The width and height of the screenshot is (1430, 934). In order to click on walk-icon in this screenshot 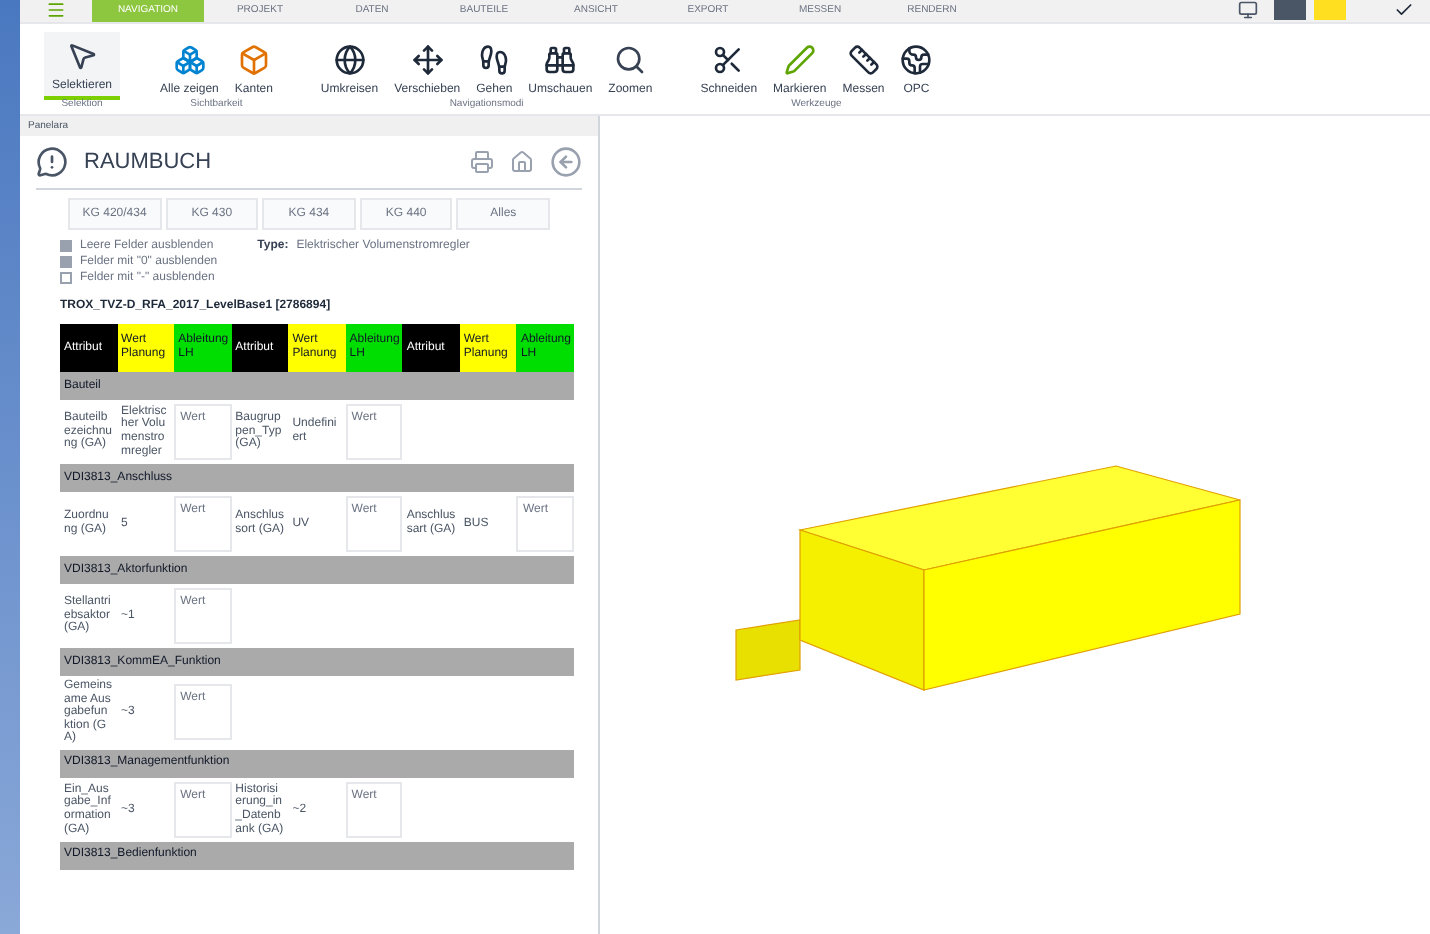, I will do `click(494, 60)`.